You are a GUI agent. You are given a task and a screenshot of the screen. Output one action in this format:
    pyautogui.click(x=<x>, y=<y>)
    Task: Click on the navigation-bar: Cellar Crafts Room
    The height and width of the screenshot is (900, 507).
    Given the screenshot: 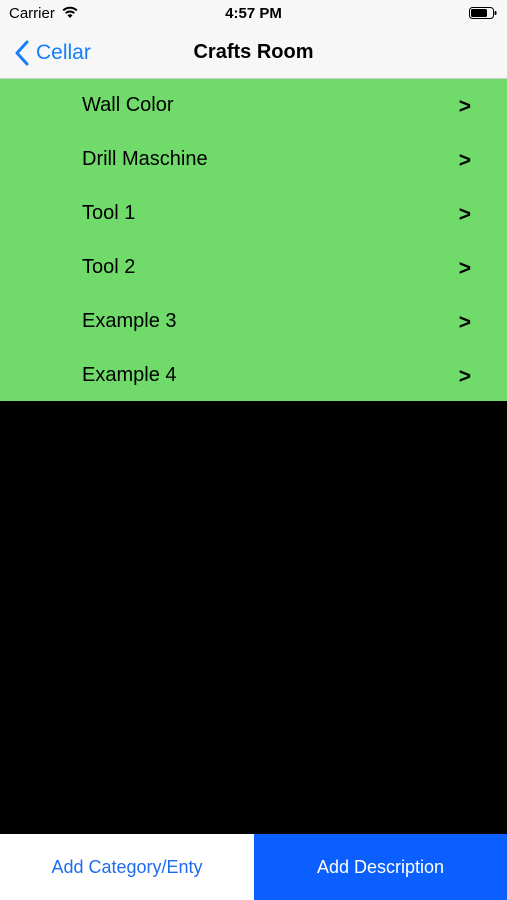 What is the action you would take?
    pyautogui.click(x=253, y=53)
    